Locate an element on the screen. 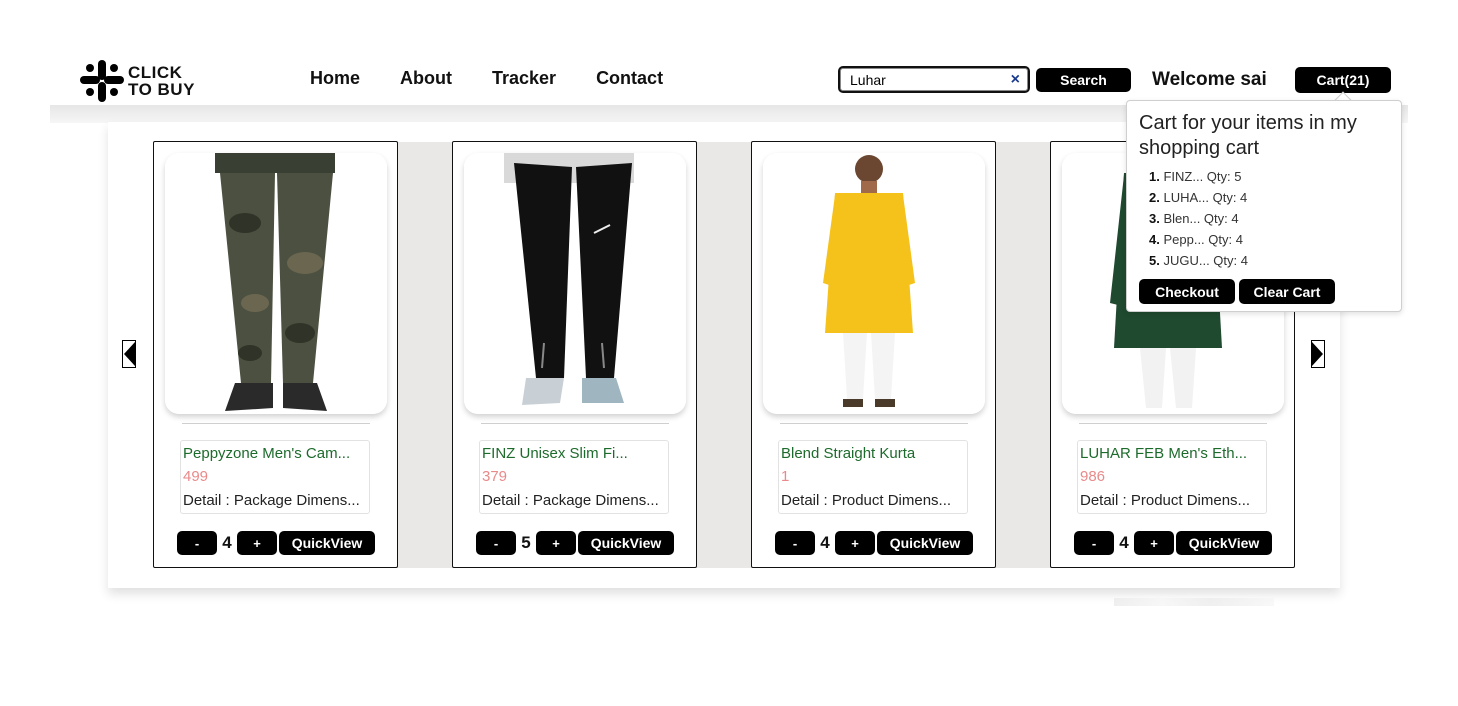 This screenshot has height=706, width=1458. cart-item-number: 3. is located at coordinates (1154, 218).